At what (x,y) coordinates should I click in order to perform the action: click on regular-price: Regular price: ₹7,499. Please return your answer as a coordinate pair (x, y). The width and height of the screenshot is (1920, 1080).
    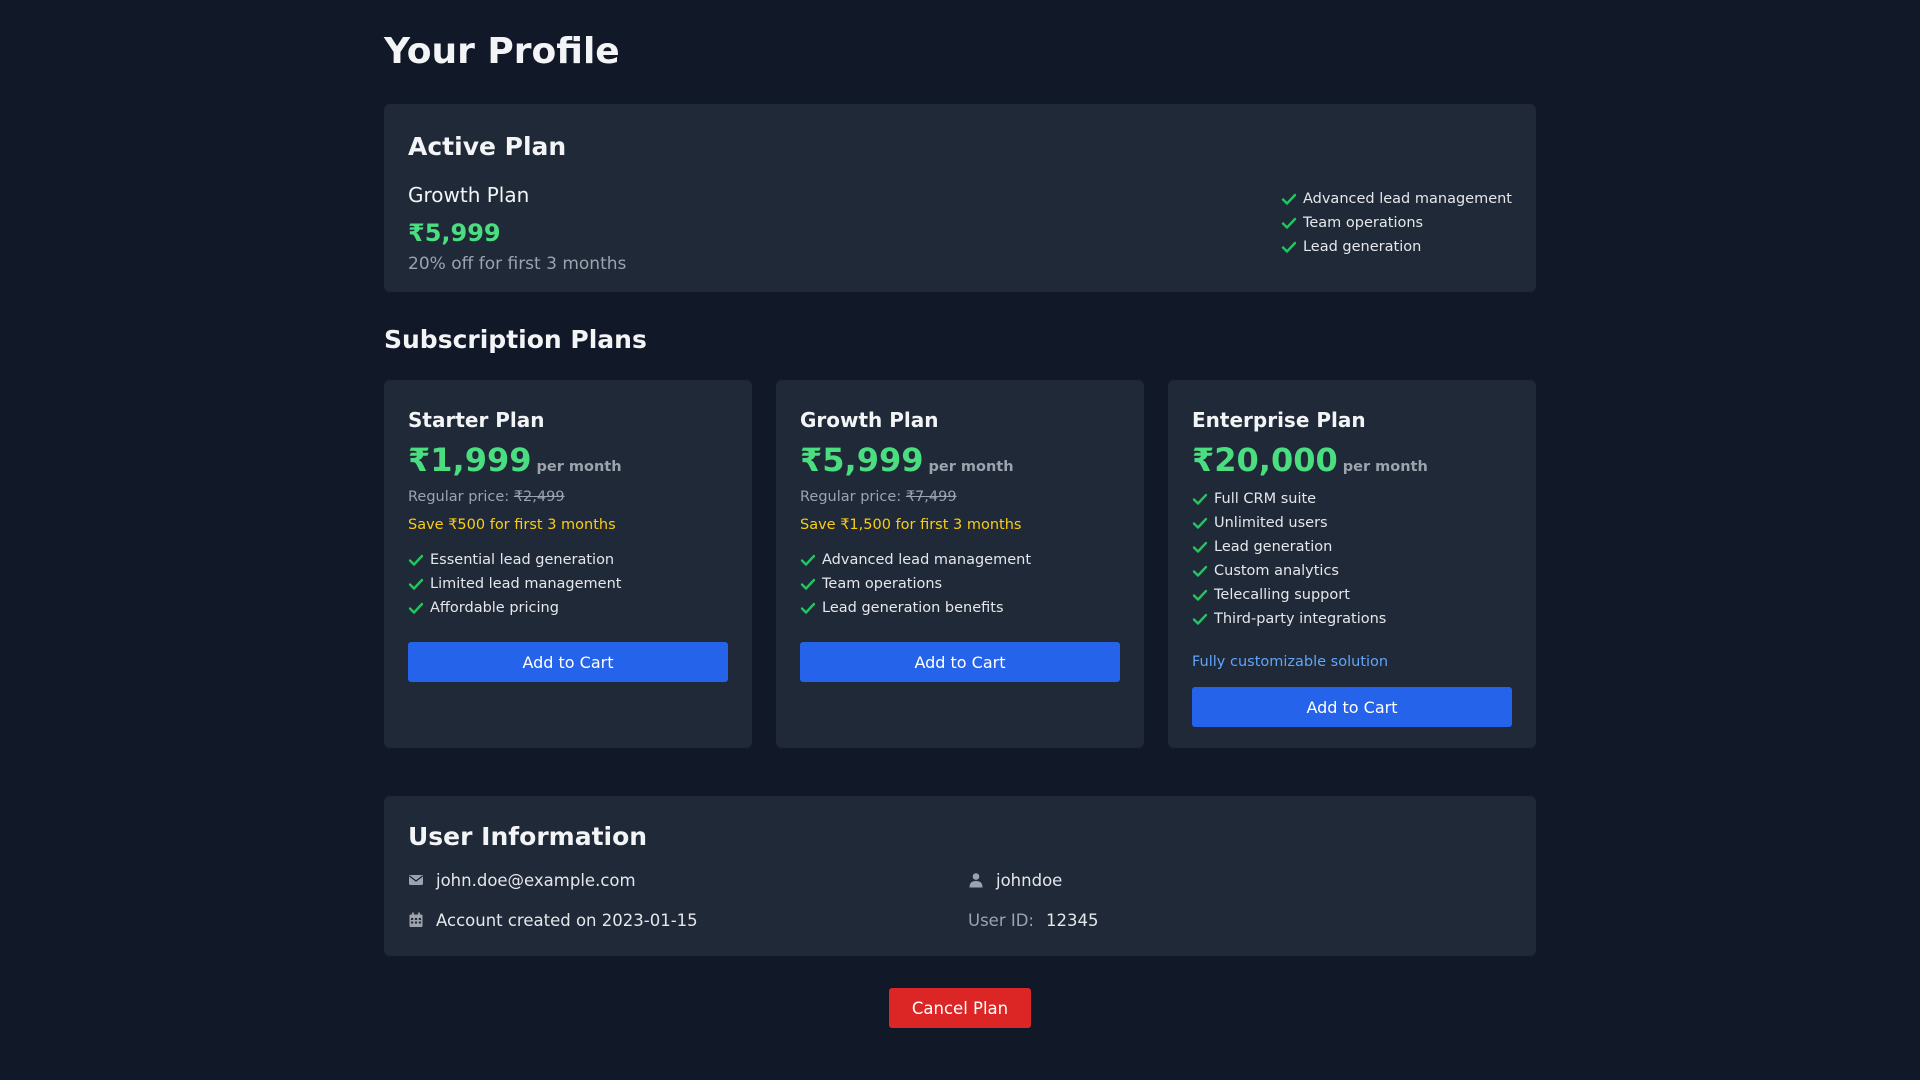
    Looking at the image, I should click on (960, 497).